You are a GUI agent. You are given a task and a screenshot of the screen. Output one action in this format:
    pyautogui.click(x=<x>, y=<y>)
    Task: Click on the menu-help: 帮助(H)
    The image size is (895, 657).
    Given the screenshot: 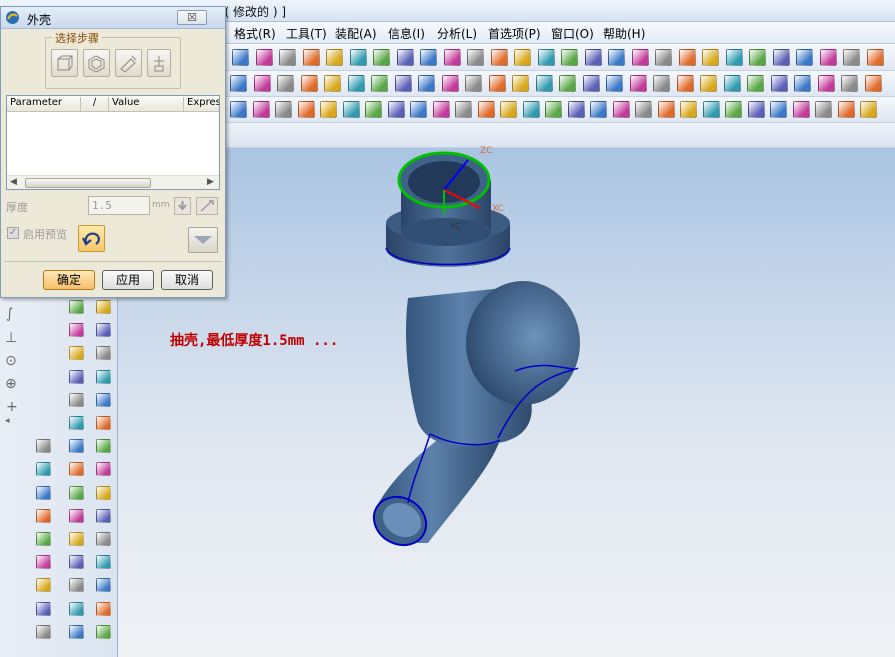 What is the action you would take?
    pyautogui.click(x=624, y=33)
    